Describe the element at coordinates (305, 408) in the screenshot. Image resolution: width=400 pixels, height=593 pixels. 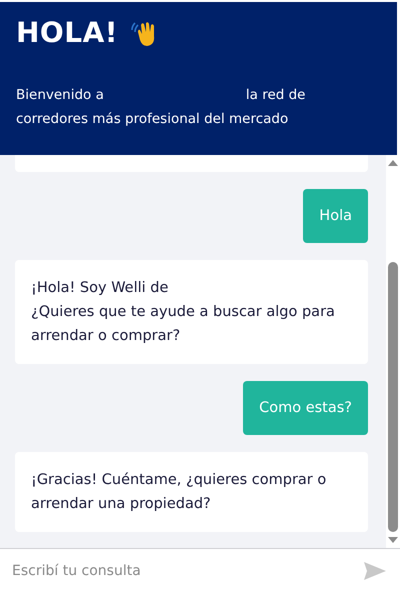
I see `user-message: Como estas?` at that location.